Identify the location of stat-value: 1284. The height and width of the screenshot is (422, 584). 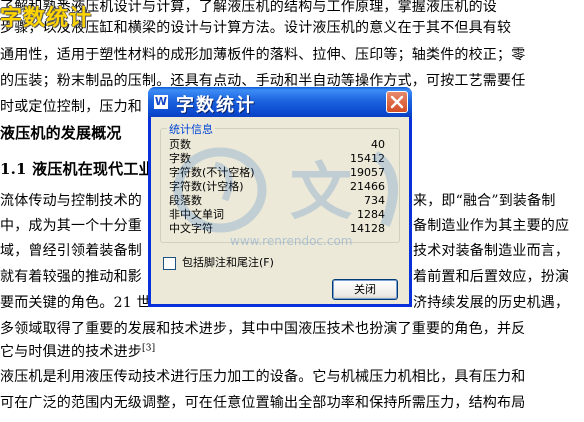
(371, 214).